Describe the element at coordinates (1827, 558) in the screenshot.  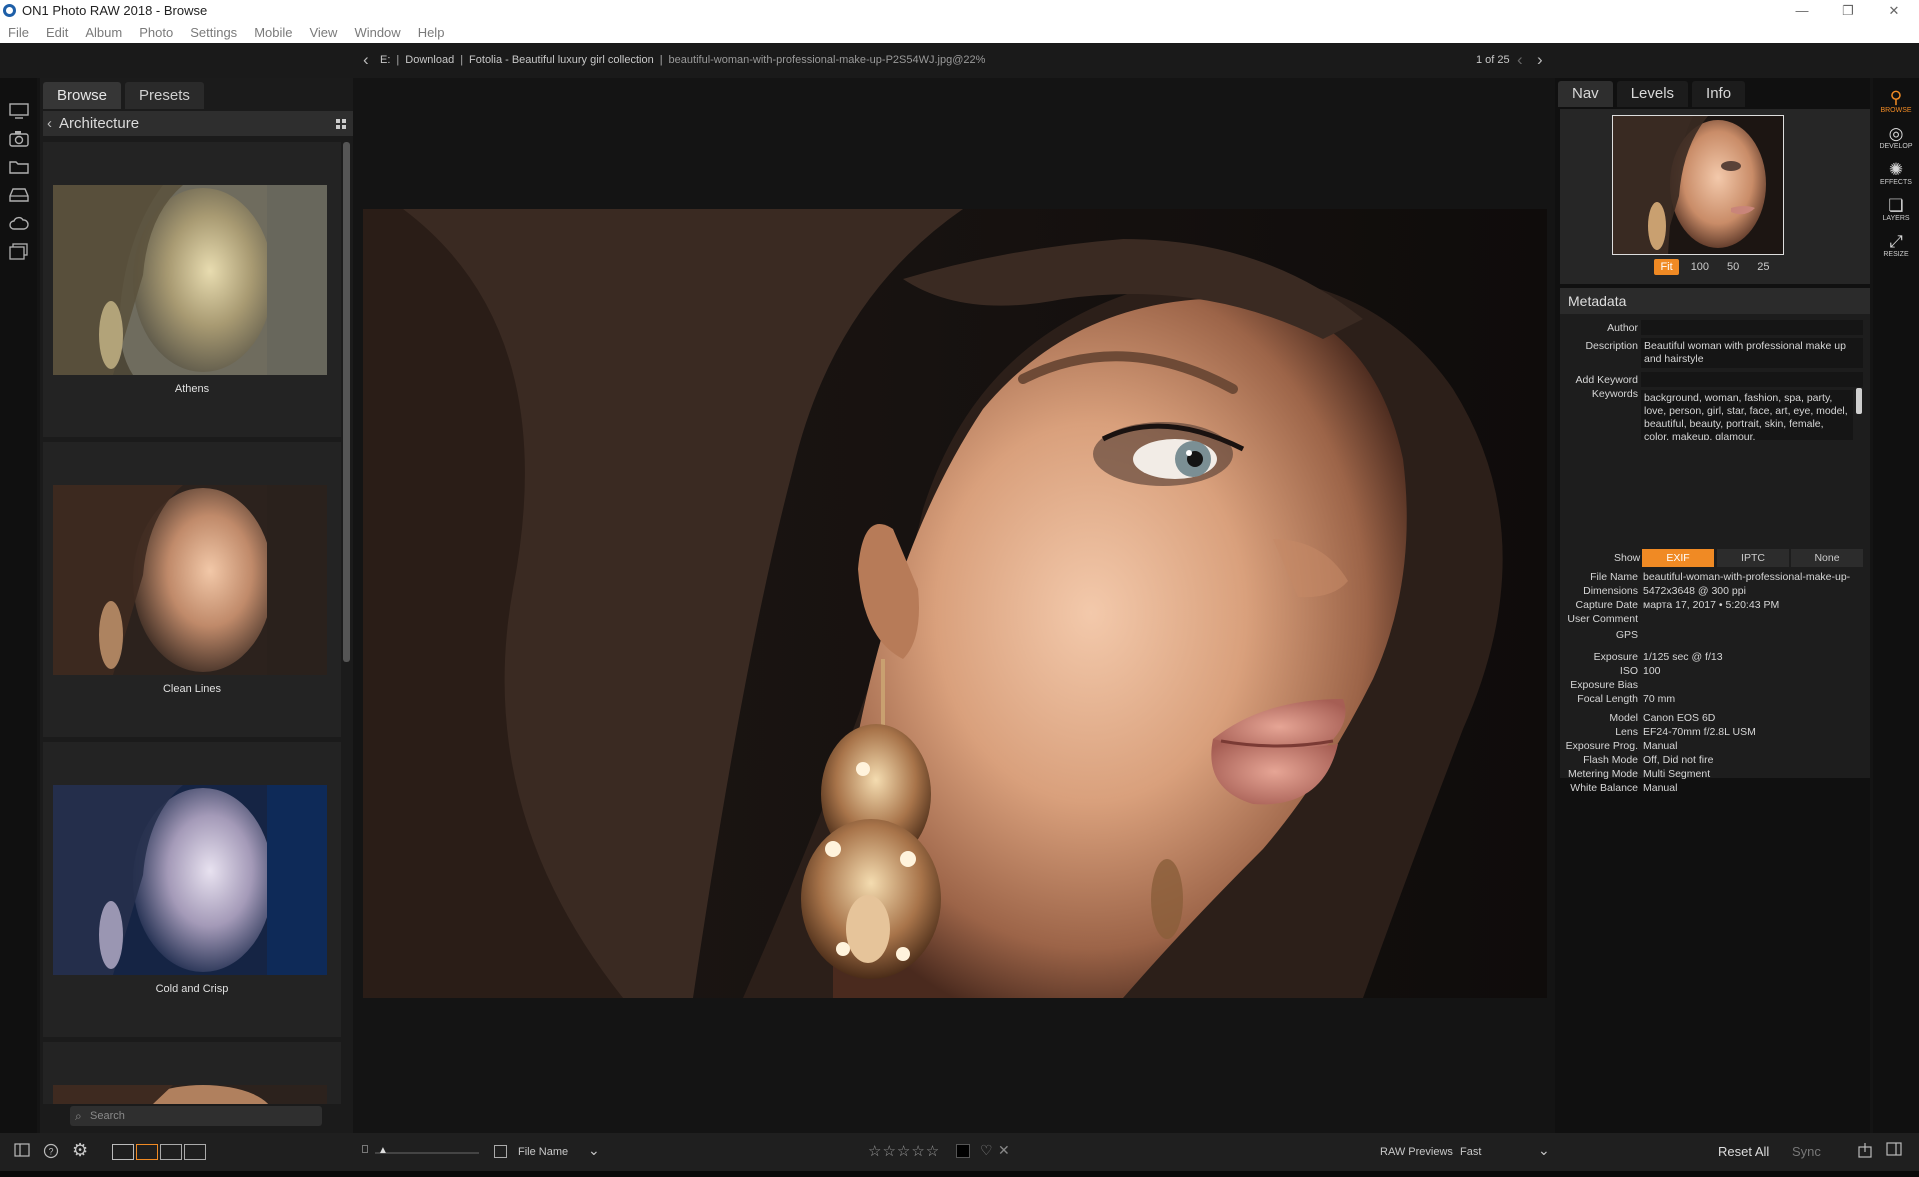
I see `show-none-button: None` at that location.